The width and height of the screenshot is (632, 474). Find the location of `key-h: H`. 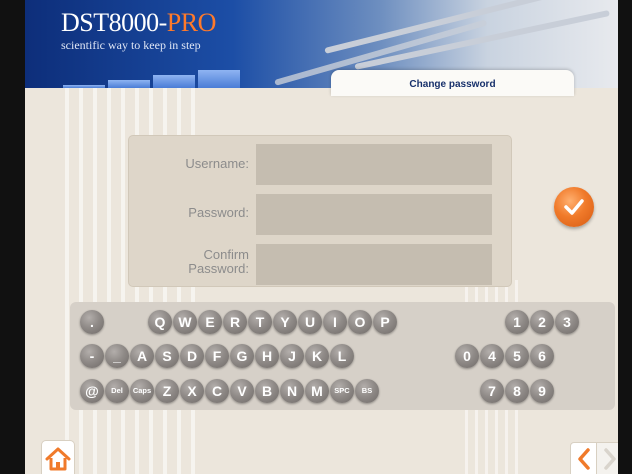

key-h: H is located at coordinates (267, 356).